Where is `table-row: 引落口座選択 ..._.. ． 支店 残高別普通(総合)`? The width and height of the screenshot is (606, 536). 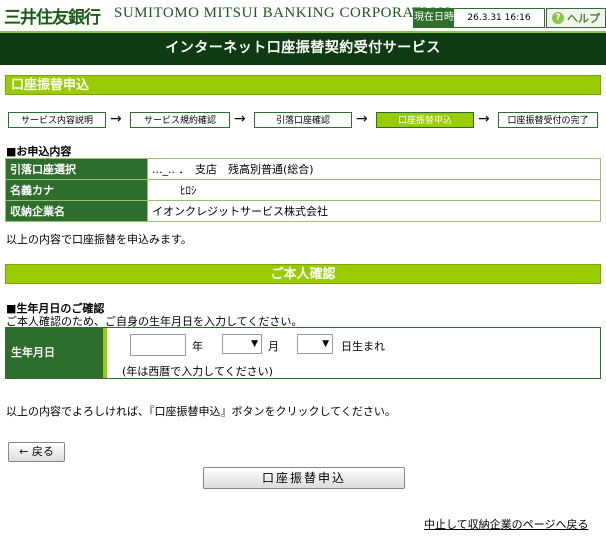
table-row: 引落口座選択 ..._.. ． 支店 残高別普通(総合) is located at coordinates (303, 169).